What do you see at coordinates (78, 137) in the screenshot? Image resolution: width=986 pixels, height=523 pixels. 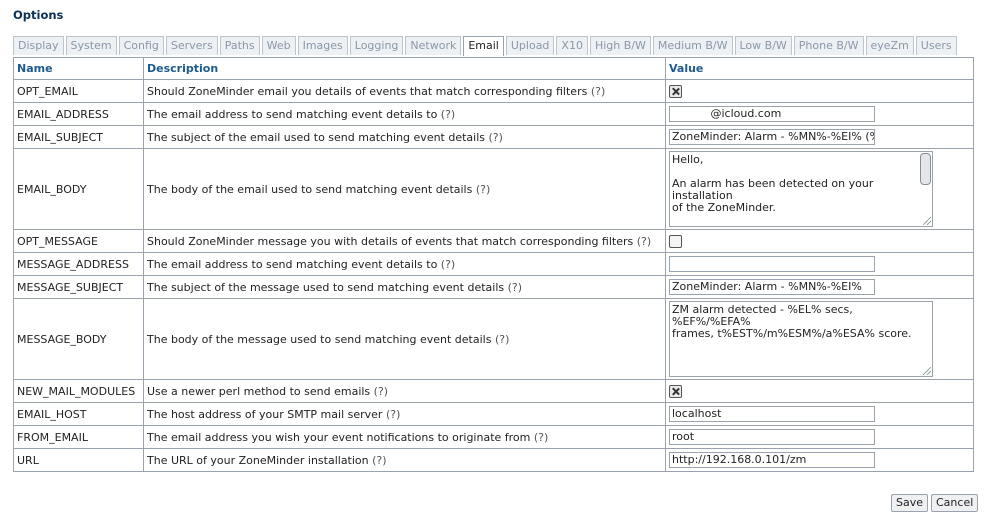 I see `option-name: EMAIL_SUBJECT` at bounding box center [78, 137].